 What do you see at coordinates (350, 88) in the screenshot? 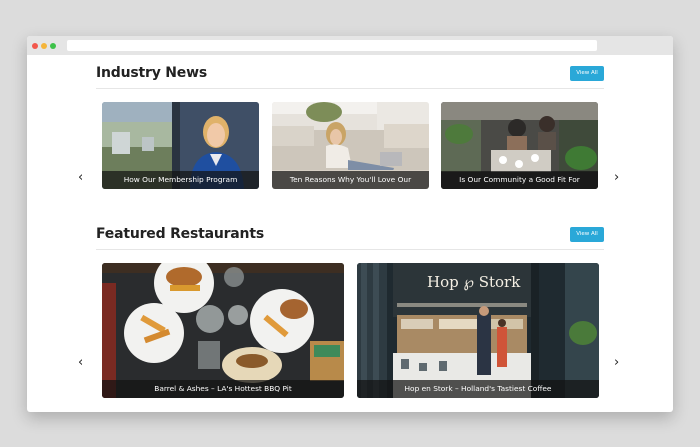
I see `industry-news-divider` at bounding box center [350, 88].